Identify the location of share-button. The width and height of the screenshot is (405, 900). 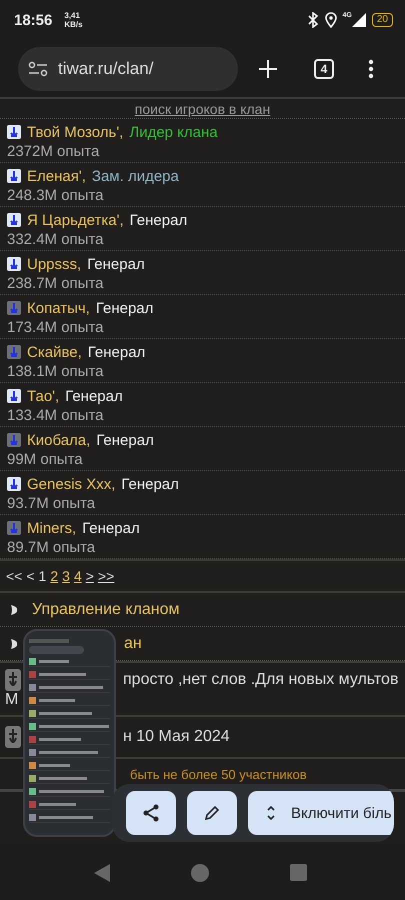
(151, 813).